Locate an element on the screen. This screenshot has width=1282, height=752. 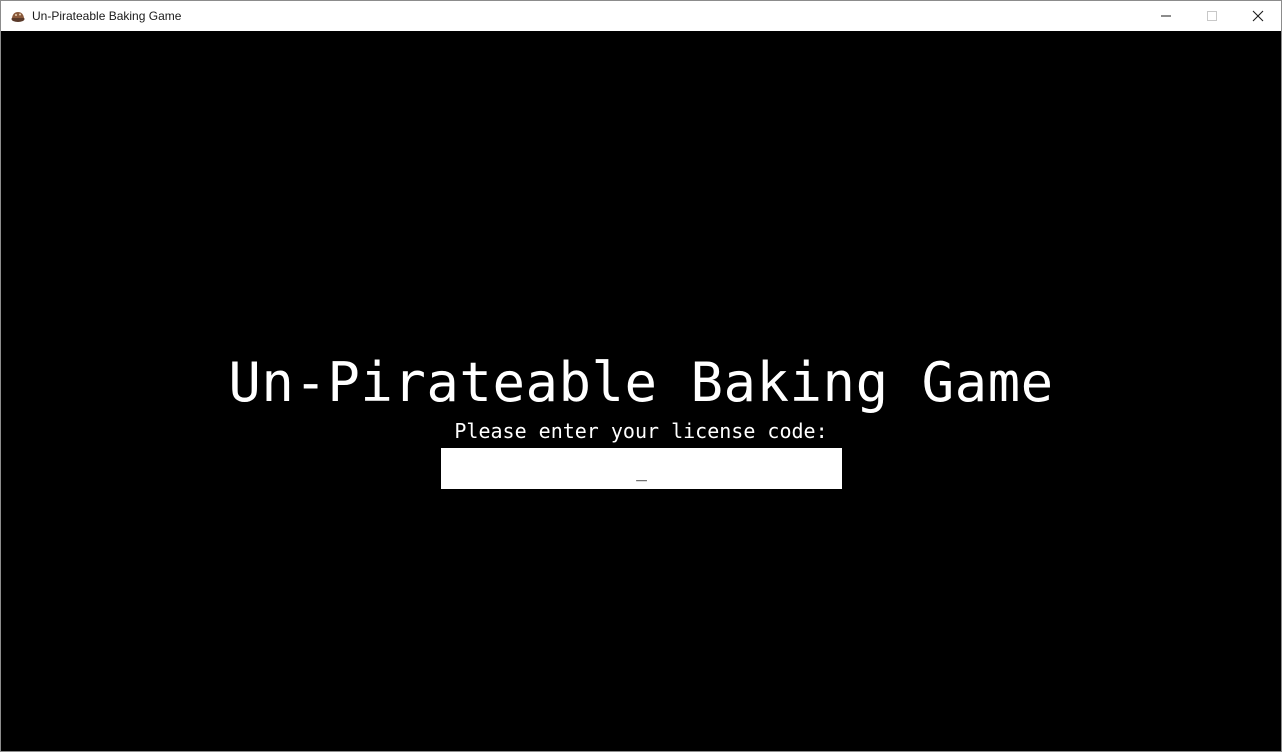
license-prompt: Please enter your license code: is located at coordinates (641, 431).